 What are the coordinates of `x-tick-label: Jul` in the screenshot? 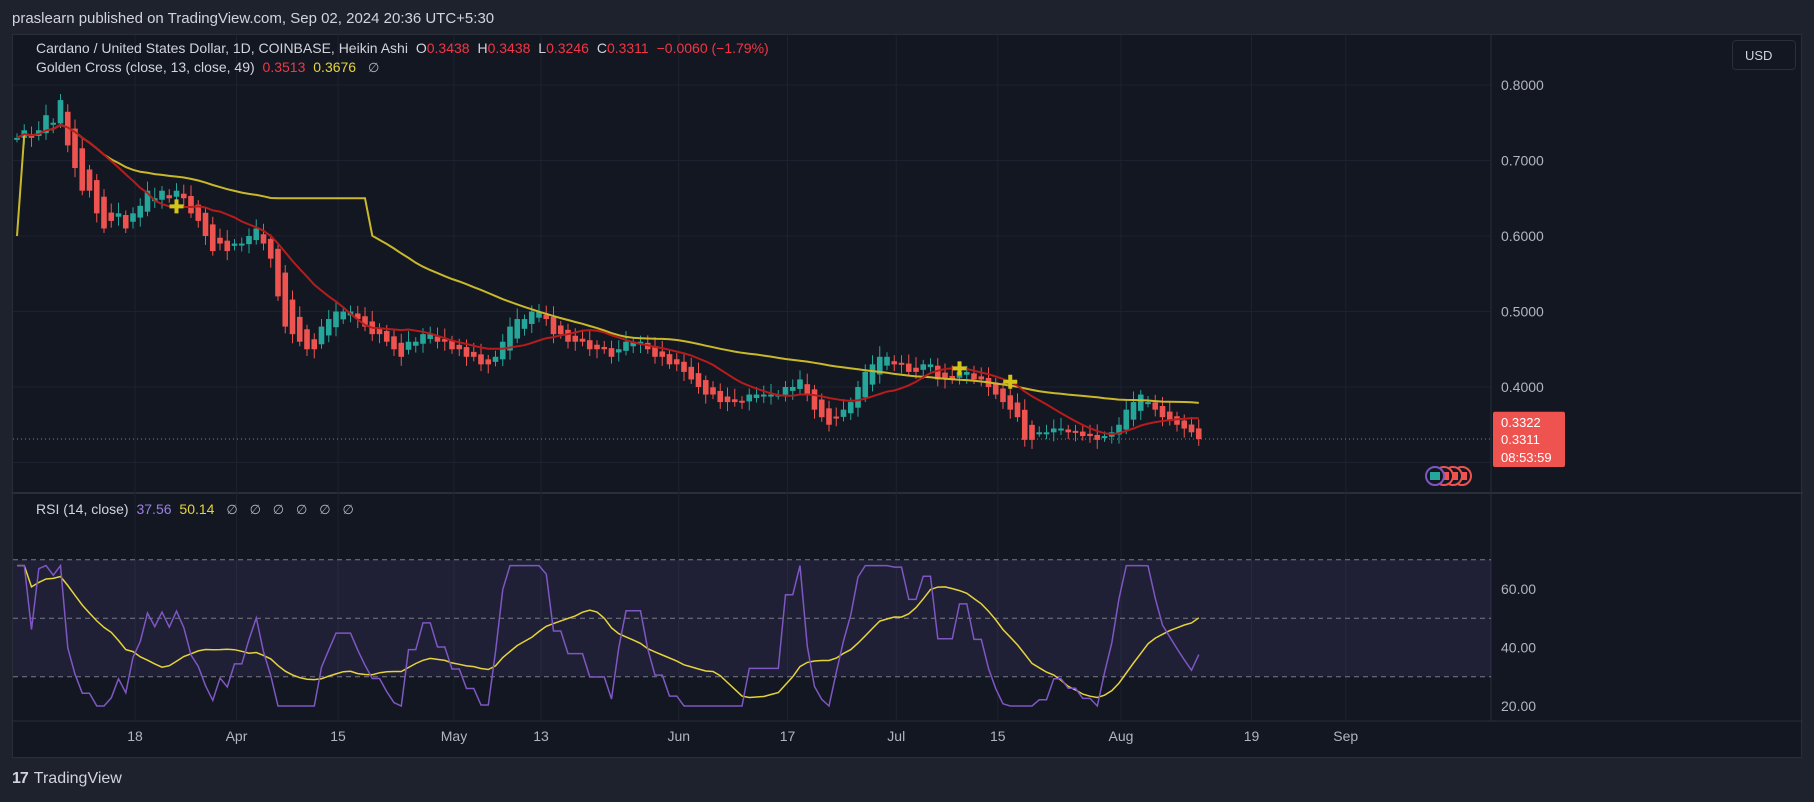 It's located at (896, 736).